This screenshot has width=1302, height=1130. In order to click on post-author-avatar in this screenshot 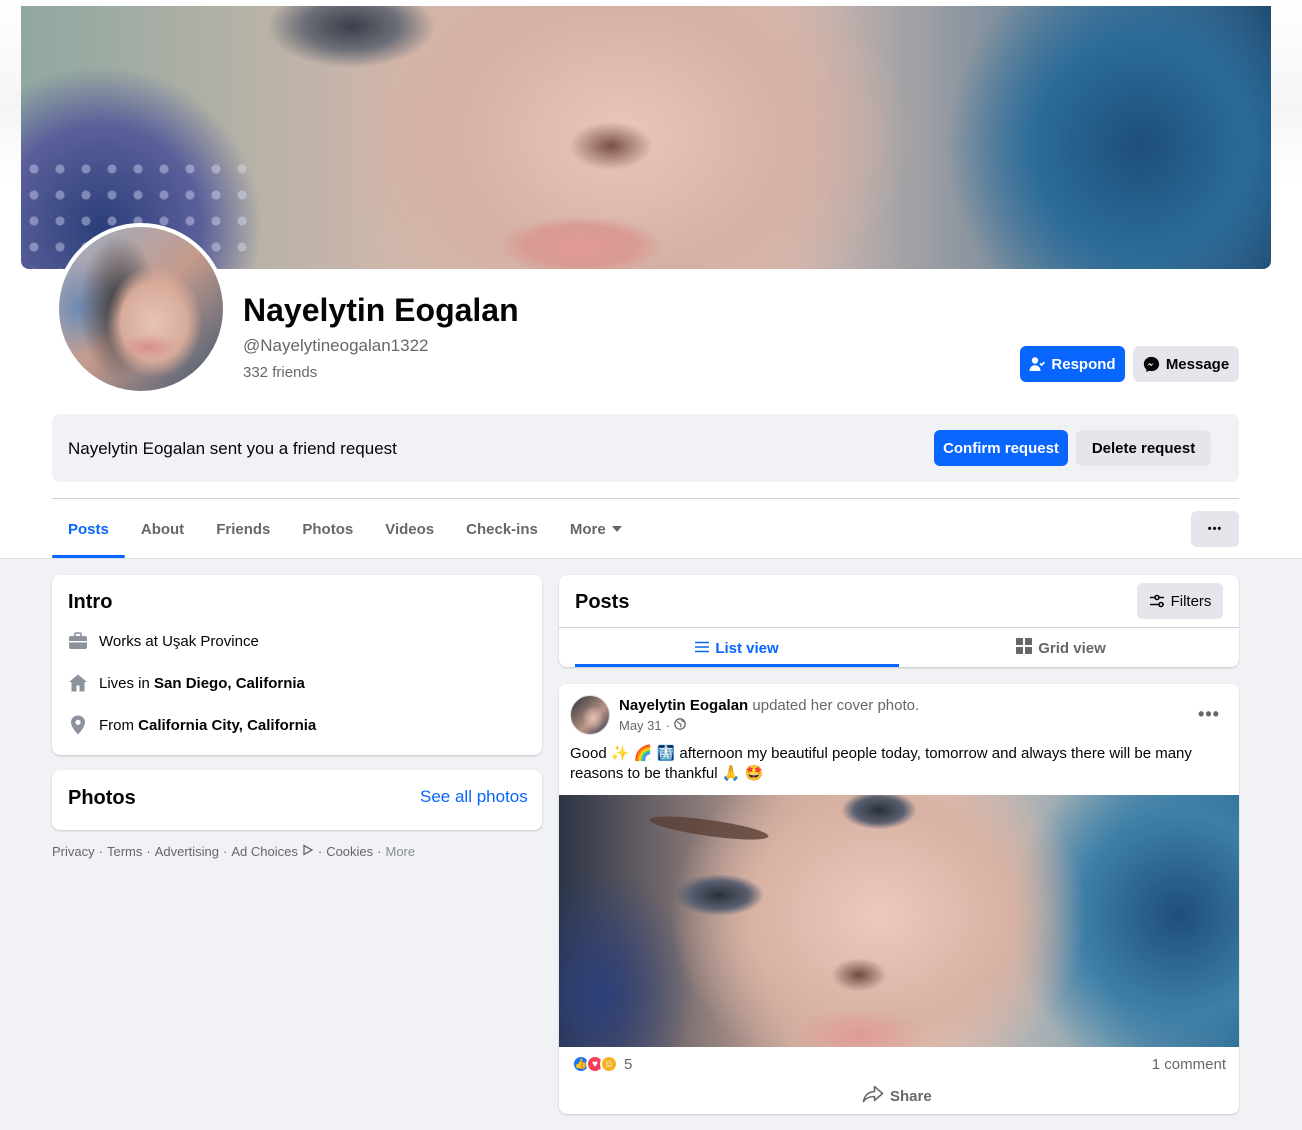, I will do `click(590, 715)`.